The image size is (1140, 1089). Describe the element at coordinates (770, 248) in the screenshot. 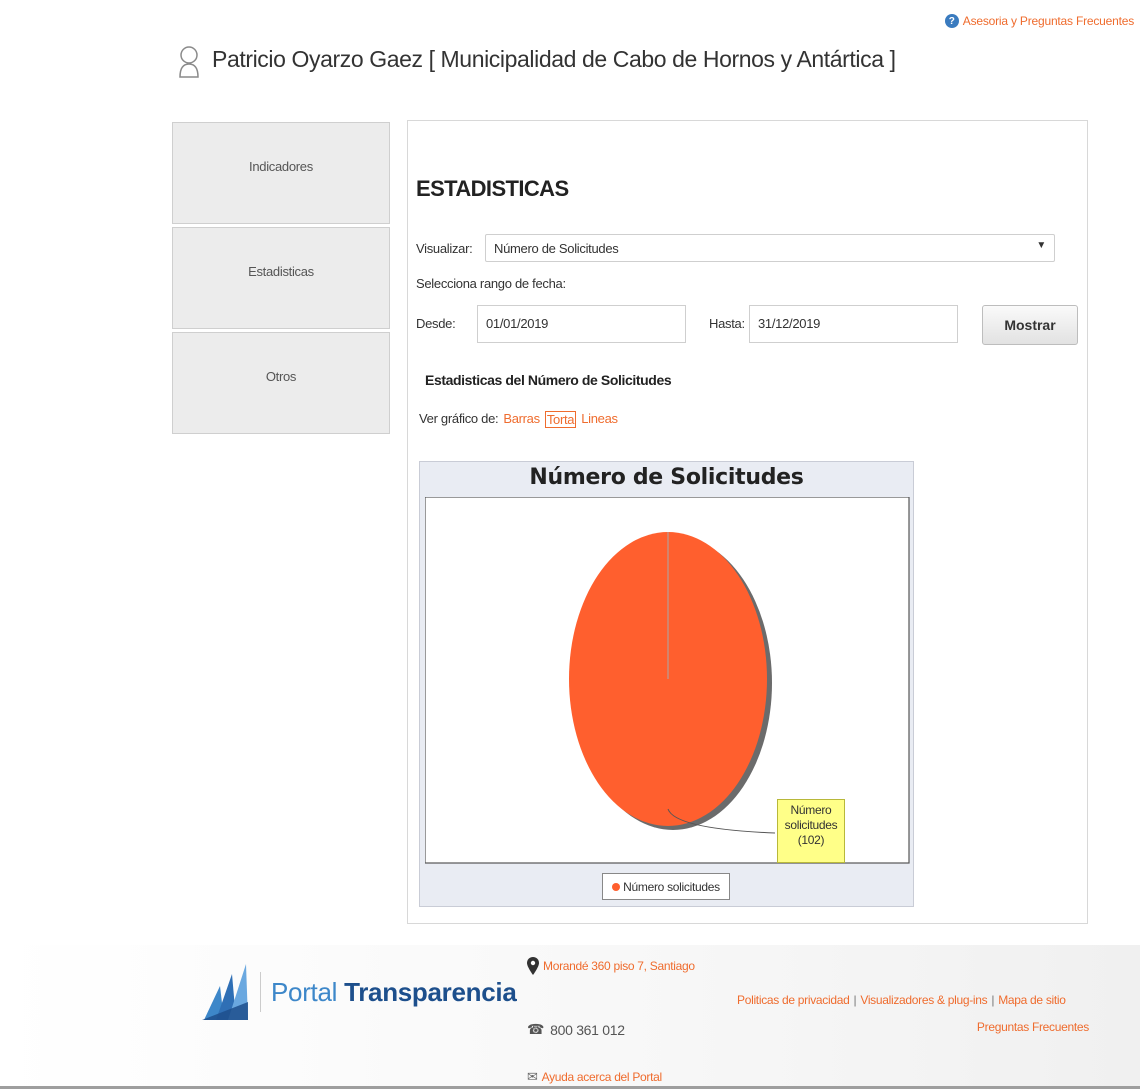

I see `visualizar-select: Número de Solicitudes ▼` at that location.